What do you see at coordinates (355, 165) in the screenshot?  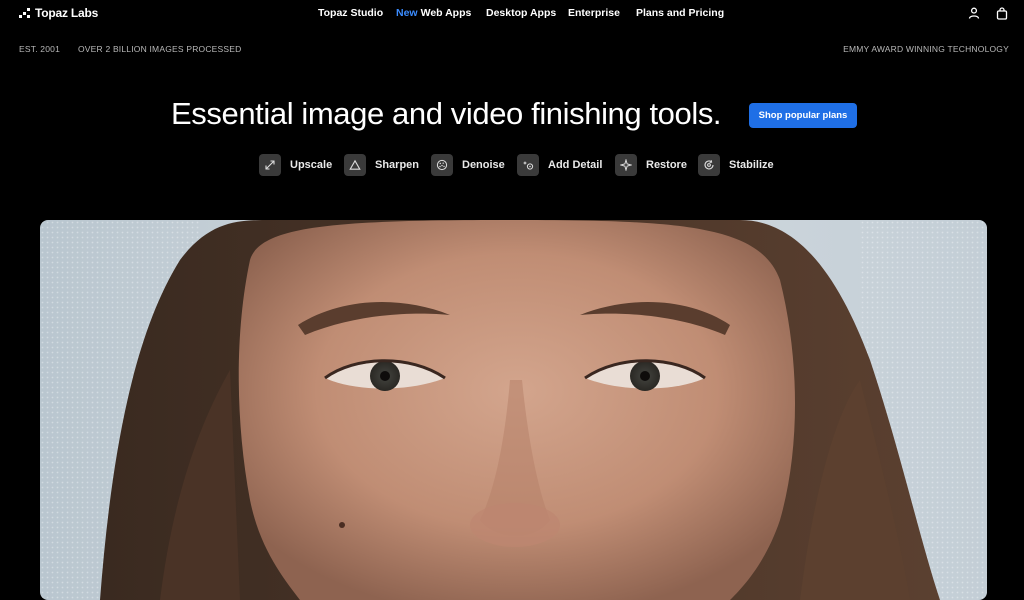 I see `triangle-icon` at bounding box center [355, 165].